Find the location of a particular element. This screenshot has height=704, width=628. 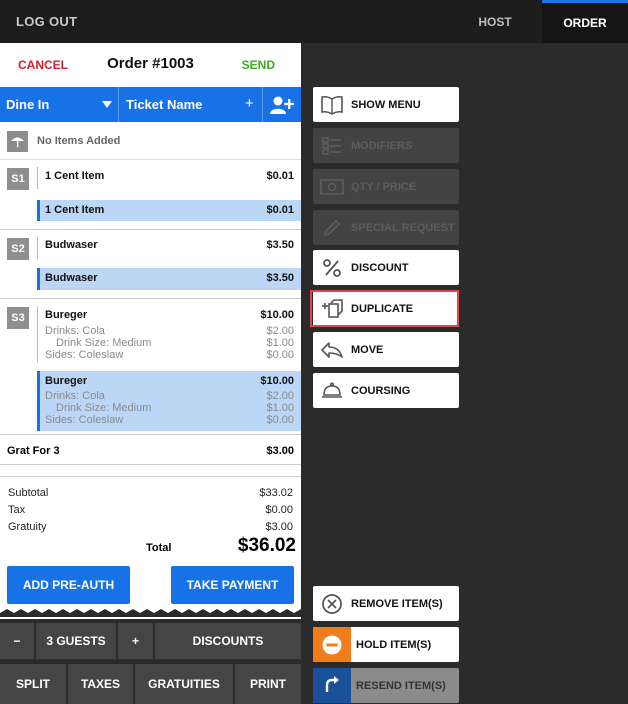

modifier-label: Sides: Coleslaw is located at coordinates (84, 420).